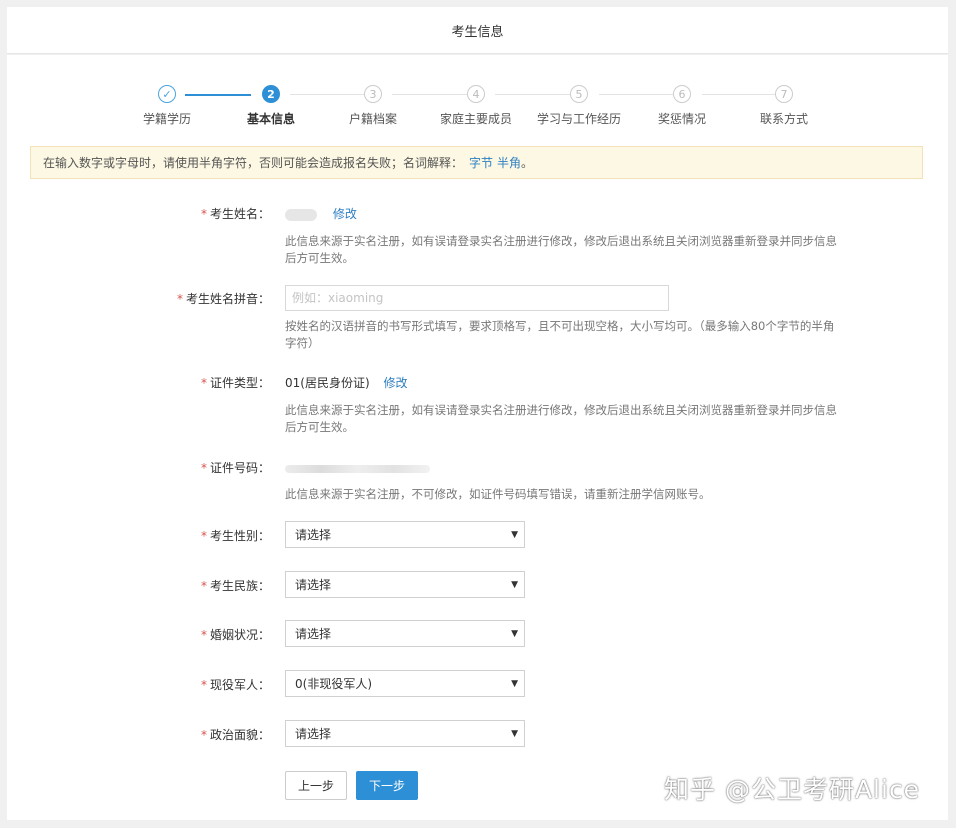  I want to click on step-7: 7 联系方式, so click(784, 106).